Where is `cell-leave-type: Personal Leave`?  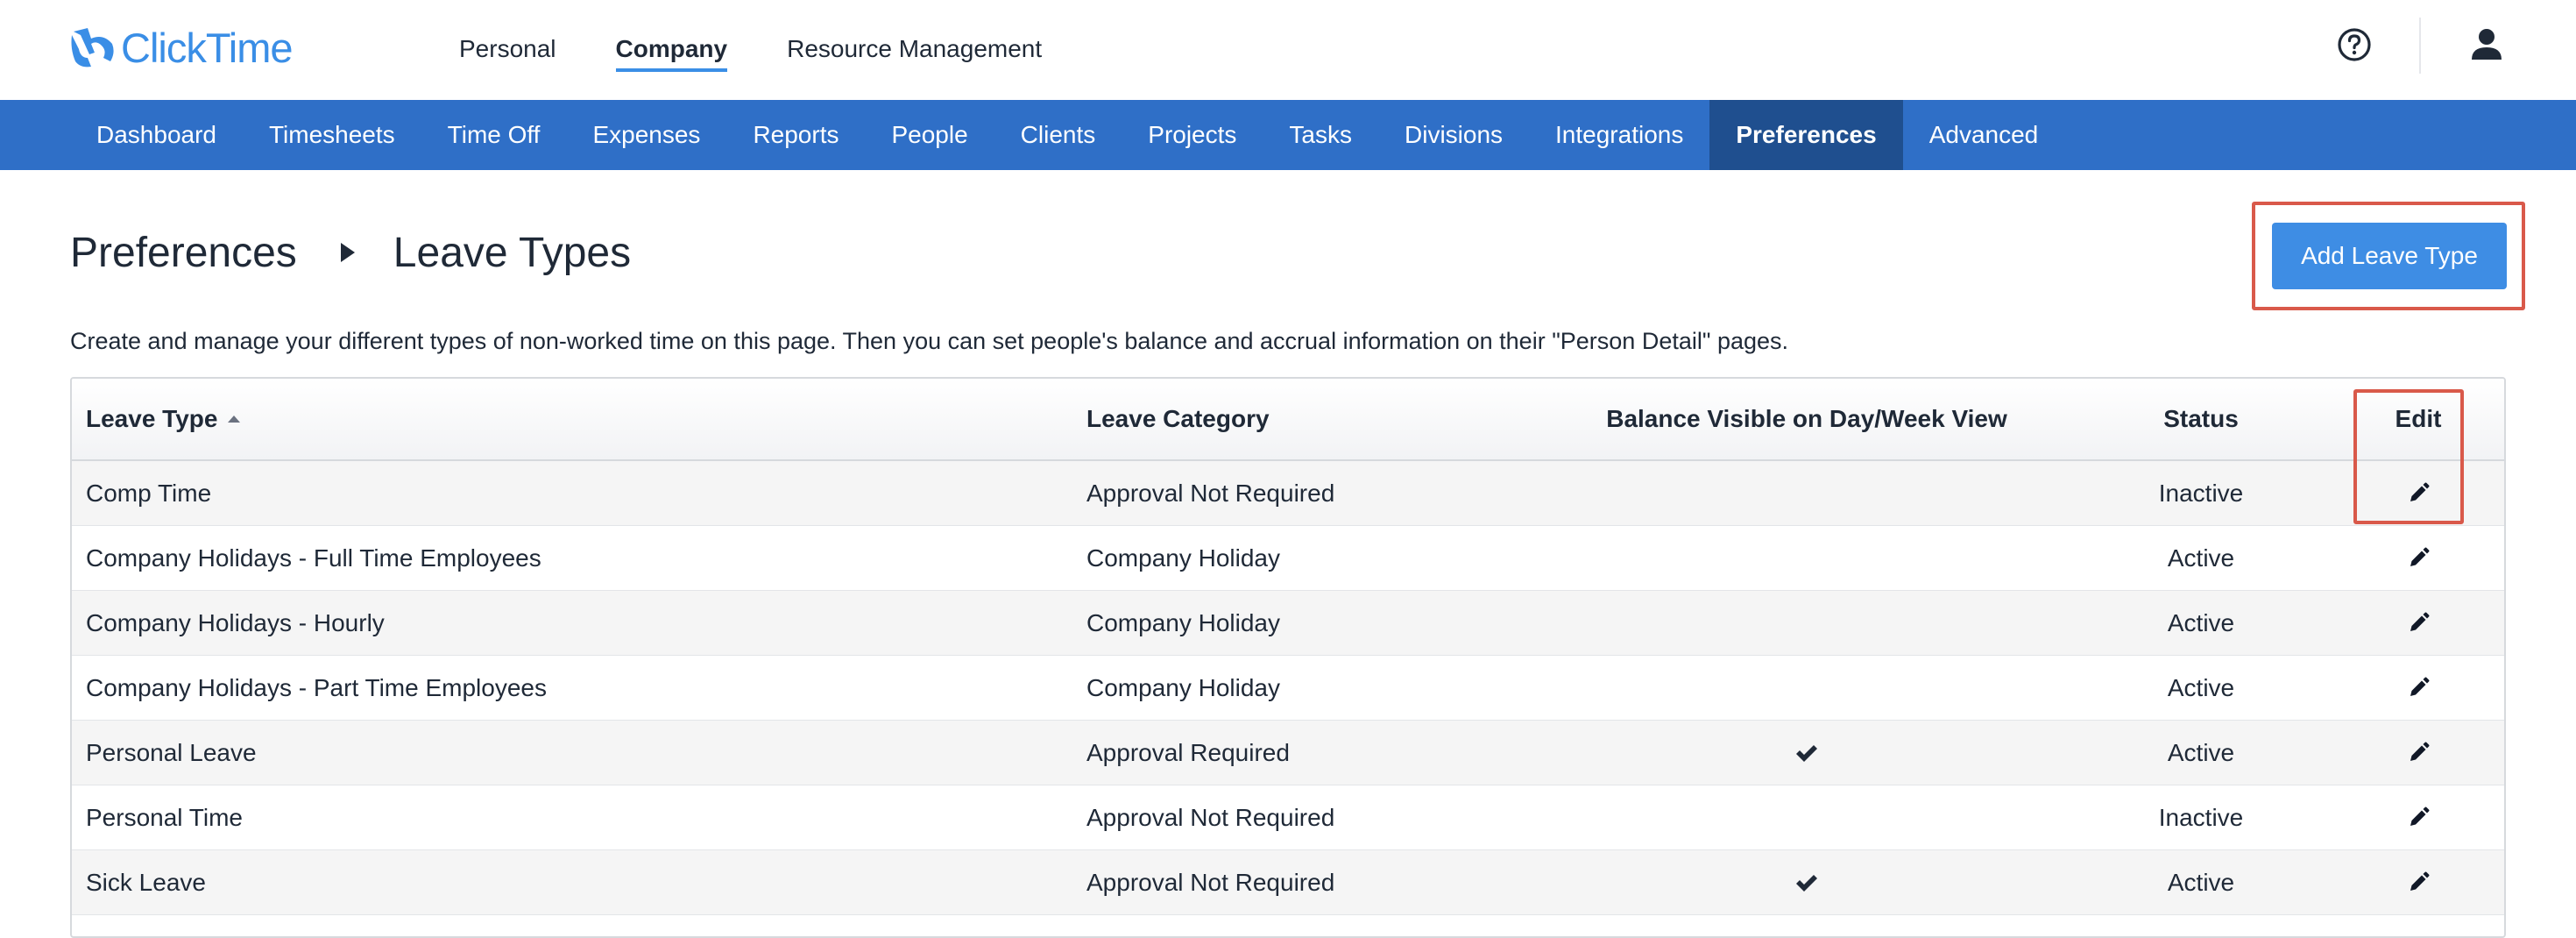
cell-leave-type: Personal Leave is located at coordinates (171, 752).